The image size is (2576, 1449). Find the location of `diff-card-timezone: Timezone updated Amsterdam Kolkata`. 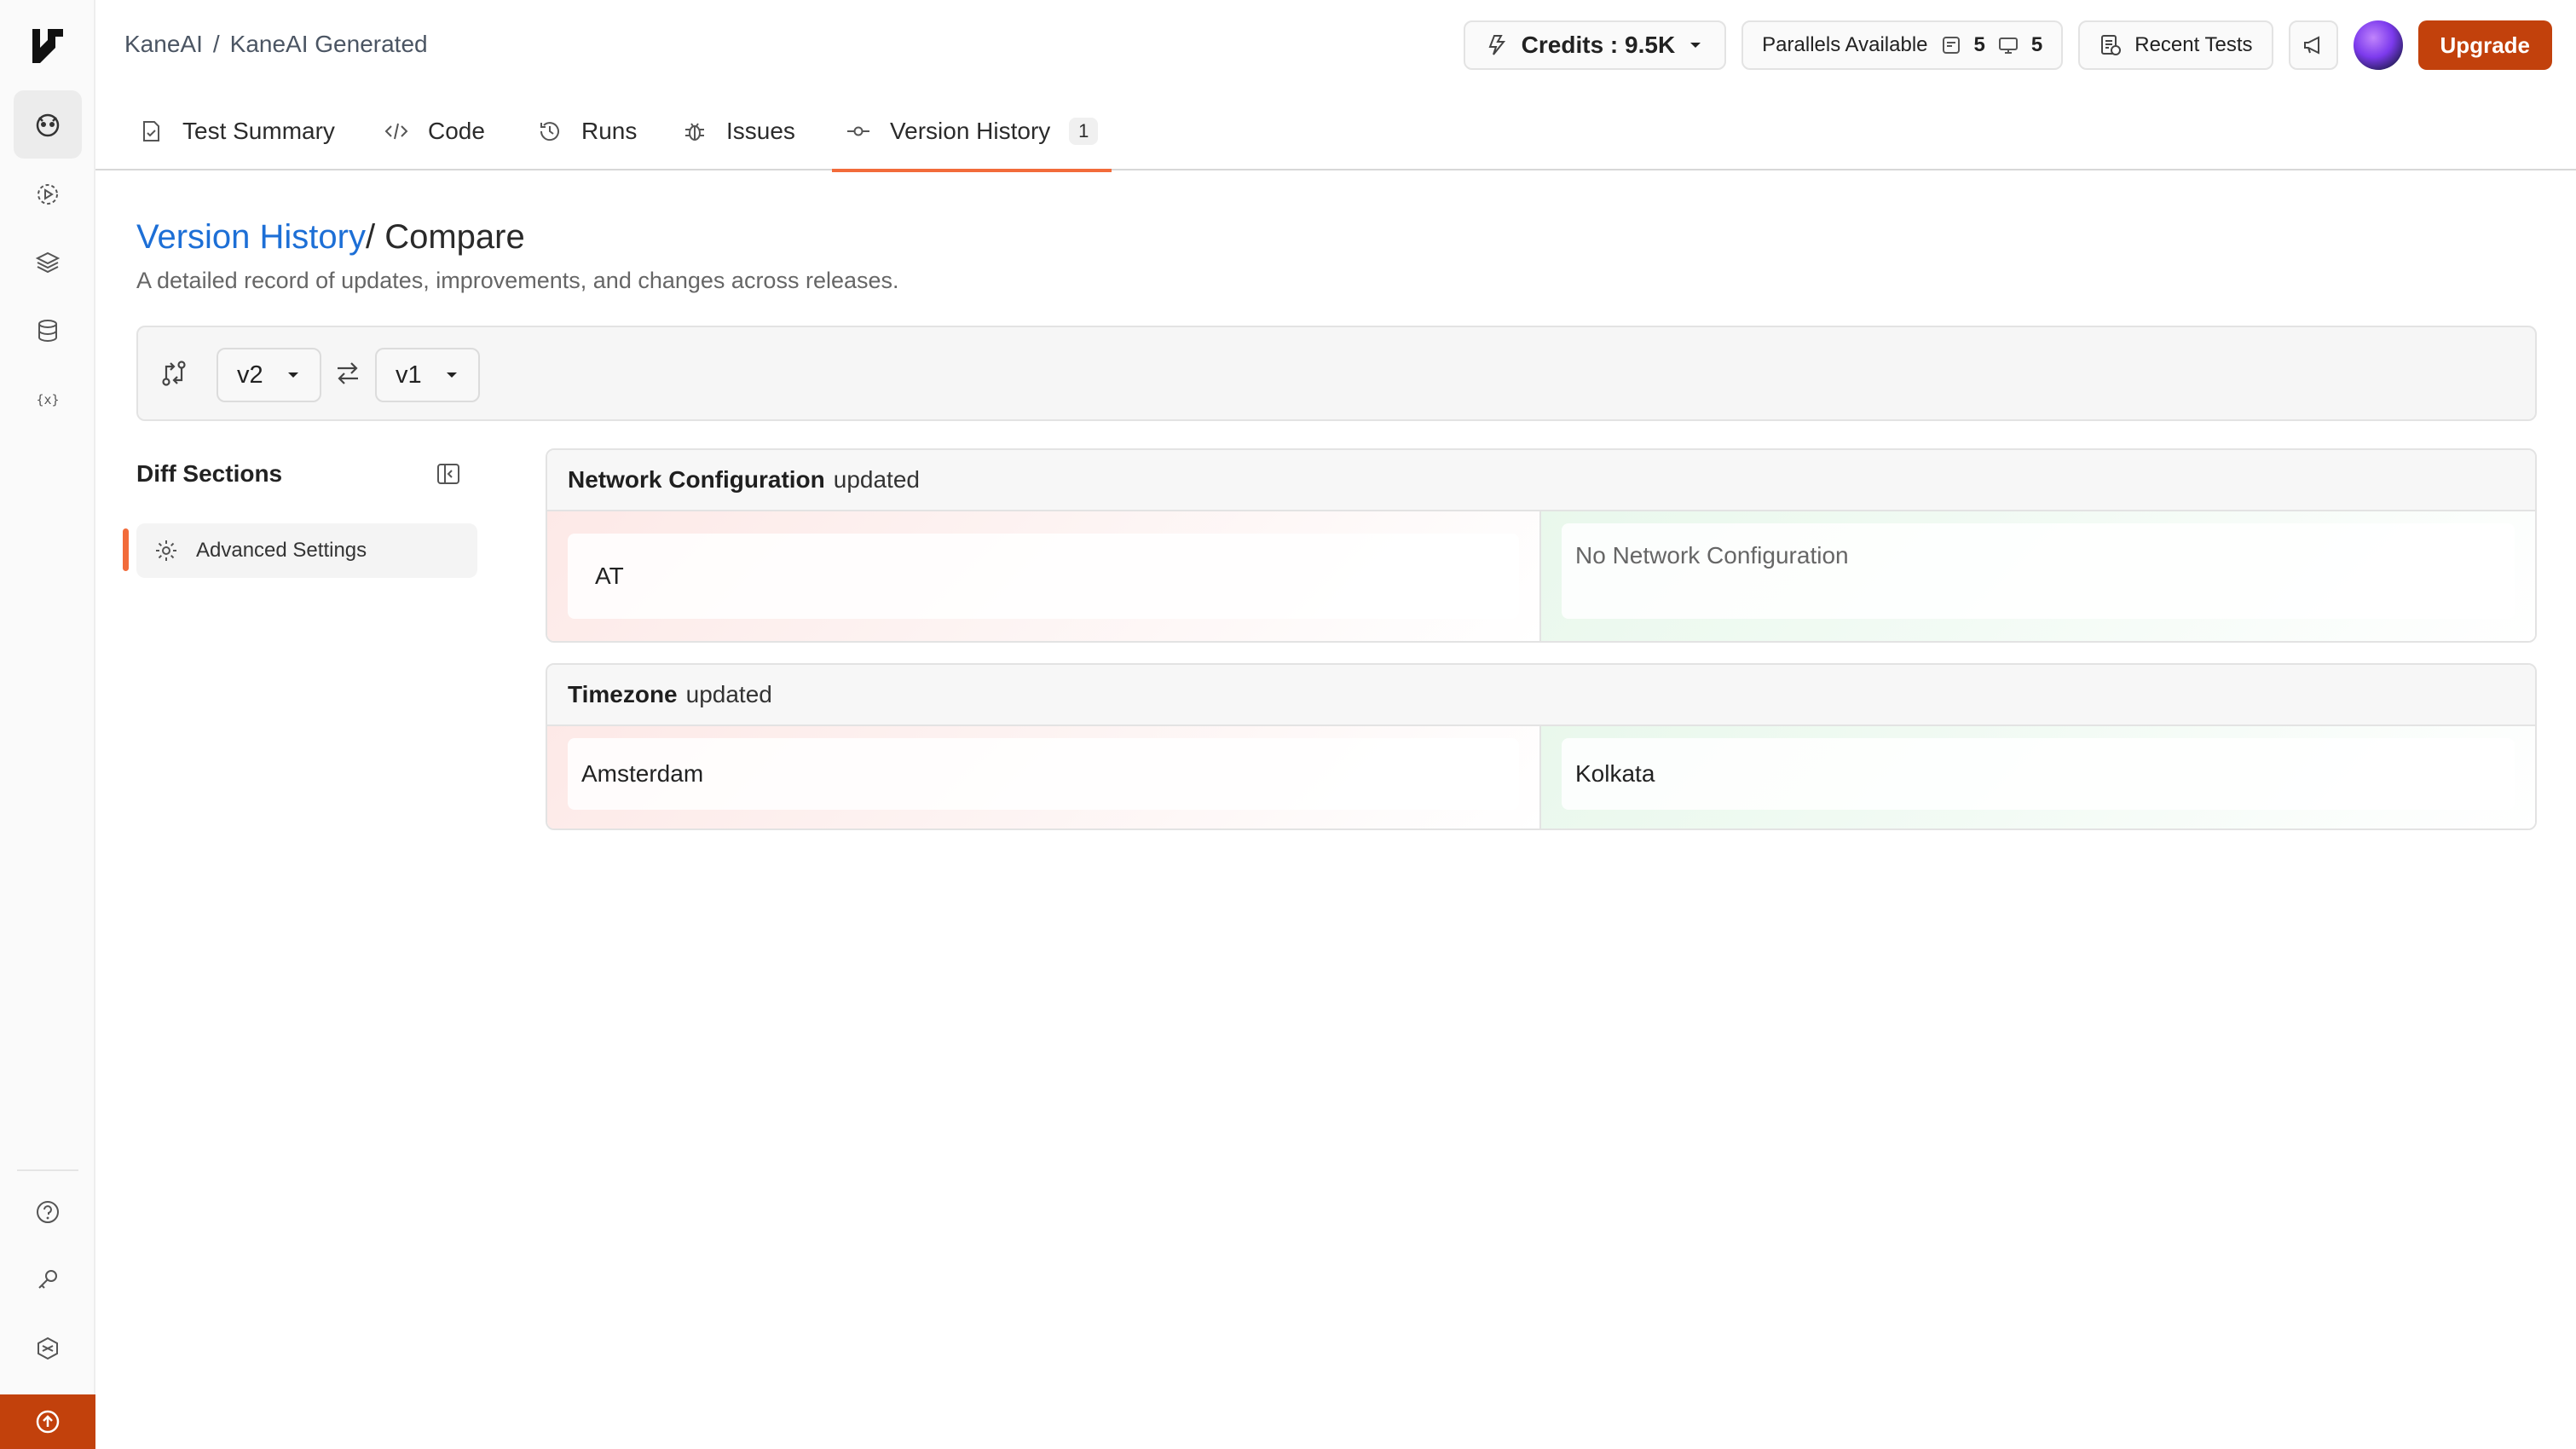

diff-card-timezone: Timezone updated Amsterdam Kolkata is located at coordinates (1541, 746).